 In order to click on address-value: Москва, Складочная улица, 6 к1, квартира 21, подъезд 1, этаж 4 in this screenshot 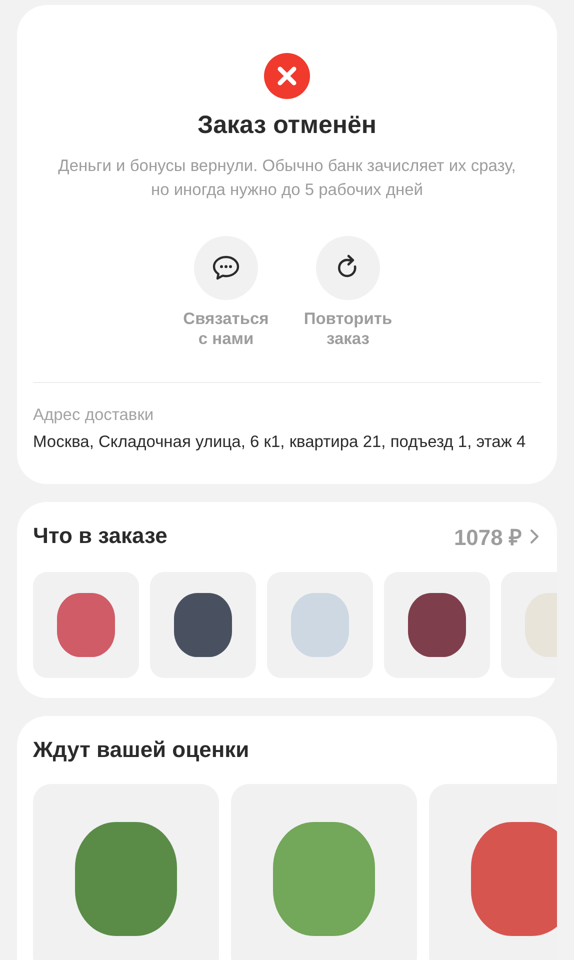, I will do `click(280, 442)`.